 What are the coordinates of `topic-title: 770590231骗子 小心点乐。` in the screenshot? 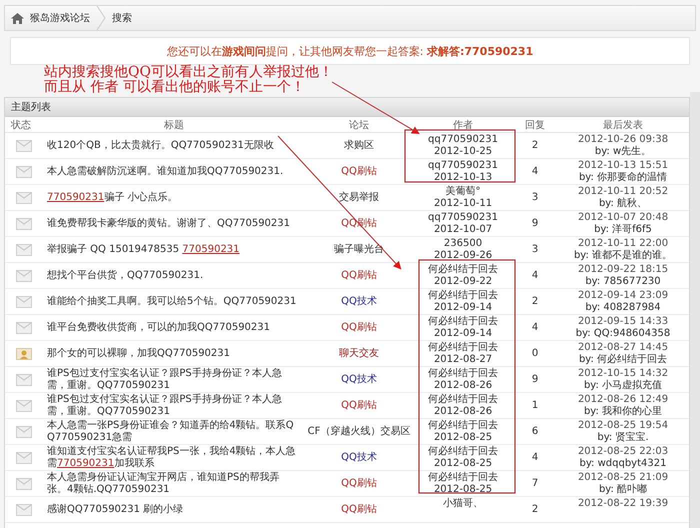 It's located at (174, 194).